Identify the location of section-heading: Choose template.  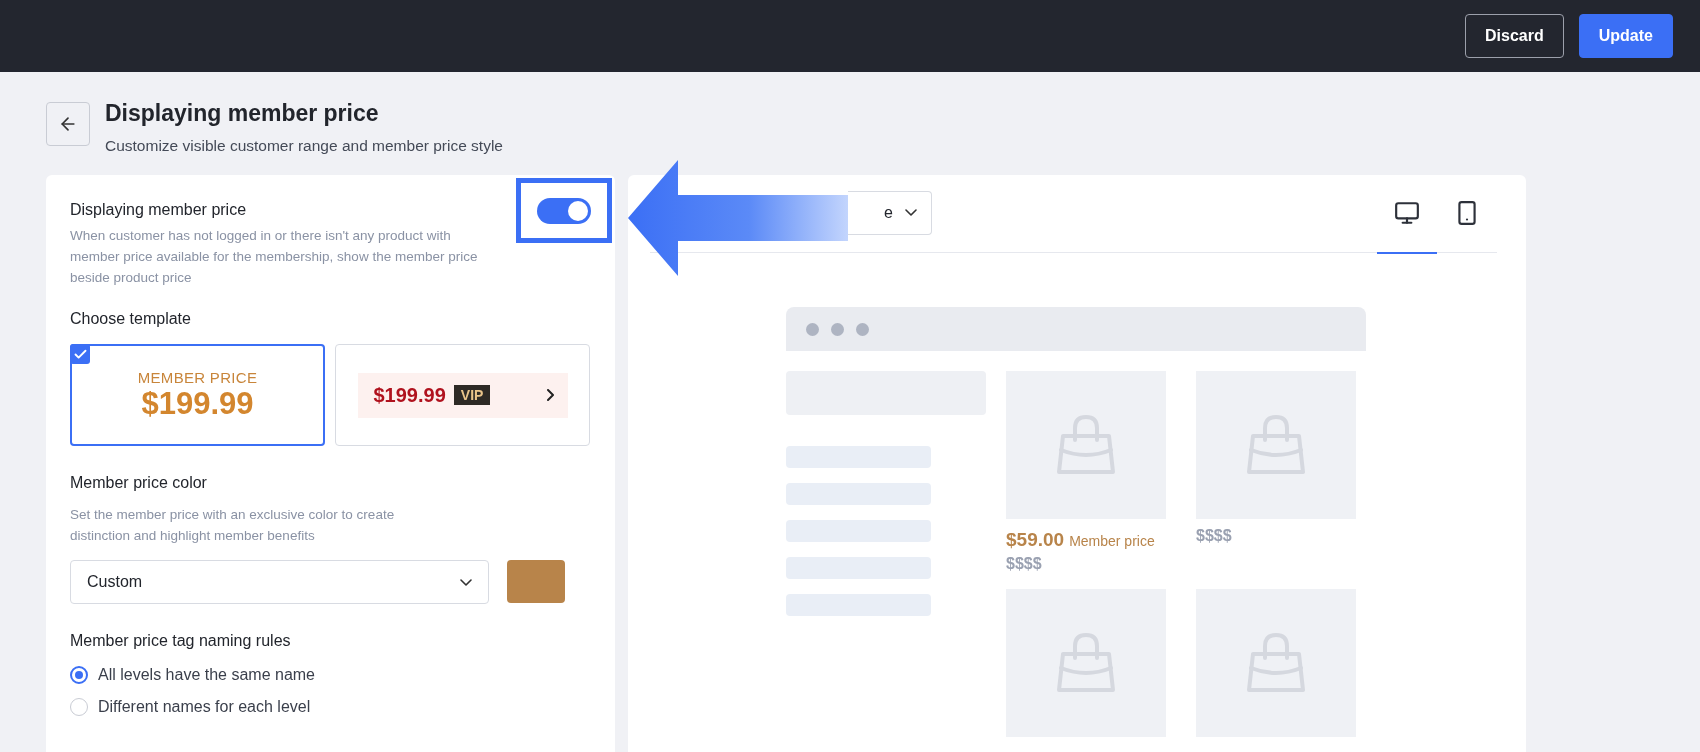
(131, 319).